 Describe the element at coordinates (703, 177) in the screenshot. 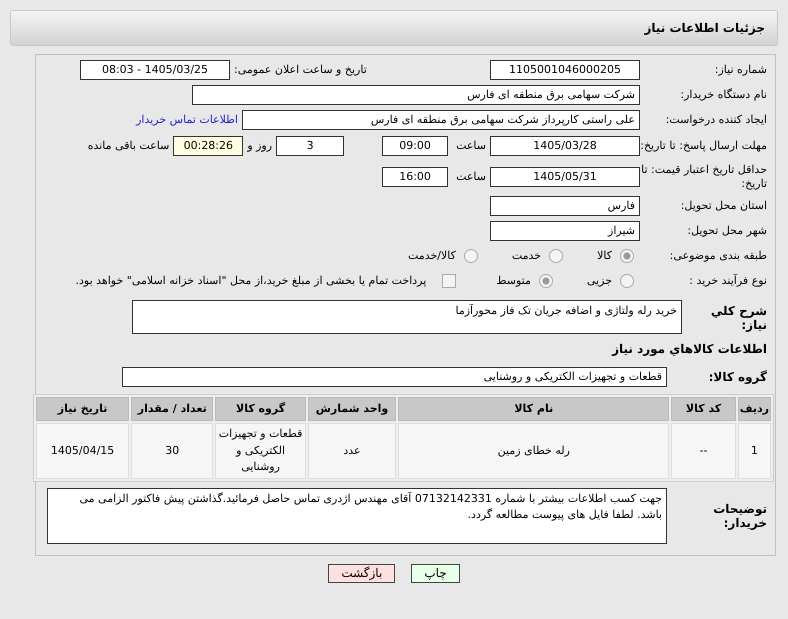

I see `field-label: حداقل تاریخ اعتبار قیمت: تا تاریخ:` at that location.